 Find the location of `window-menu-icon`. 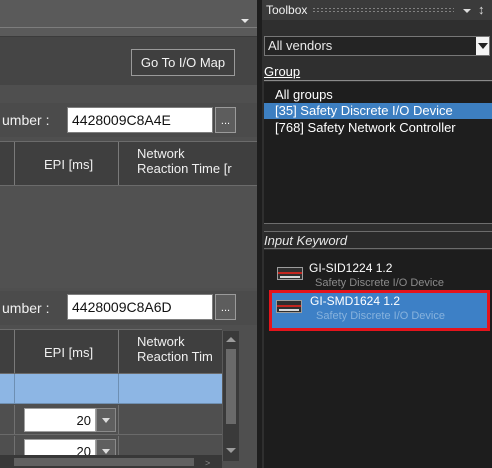

window-menu-icon is located at coordinates (467, 11).